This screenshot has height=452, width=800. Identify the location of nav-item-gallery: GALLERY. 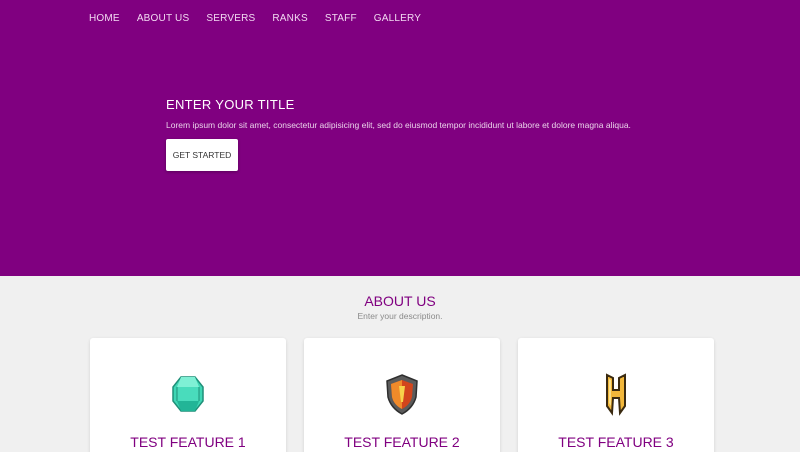
(397, 19).